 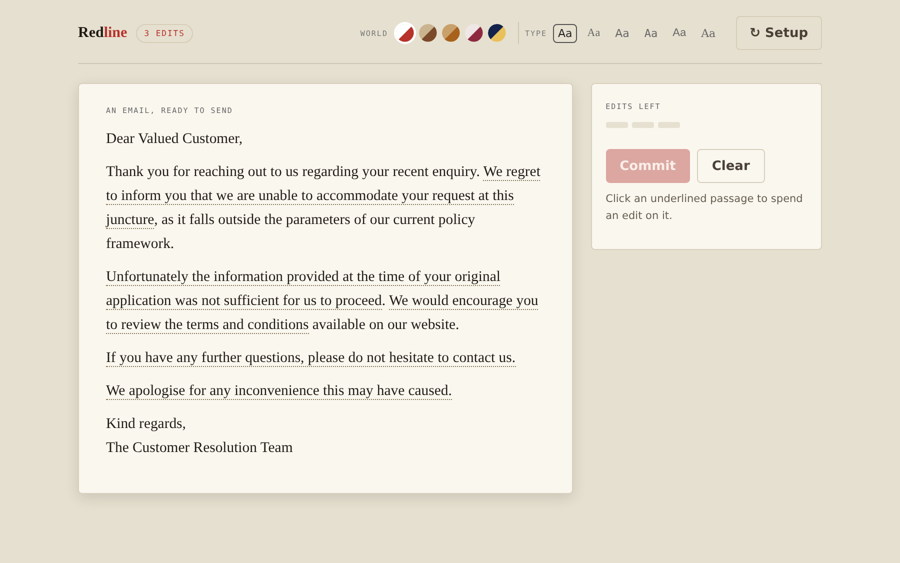 I want to click on hint-text: Click an underlined passage to spend an edit on it., so click(x=705, y=208).